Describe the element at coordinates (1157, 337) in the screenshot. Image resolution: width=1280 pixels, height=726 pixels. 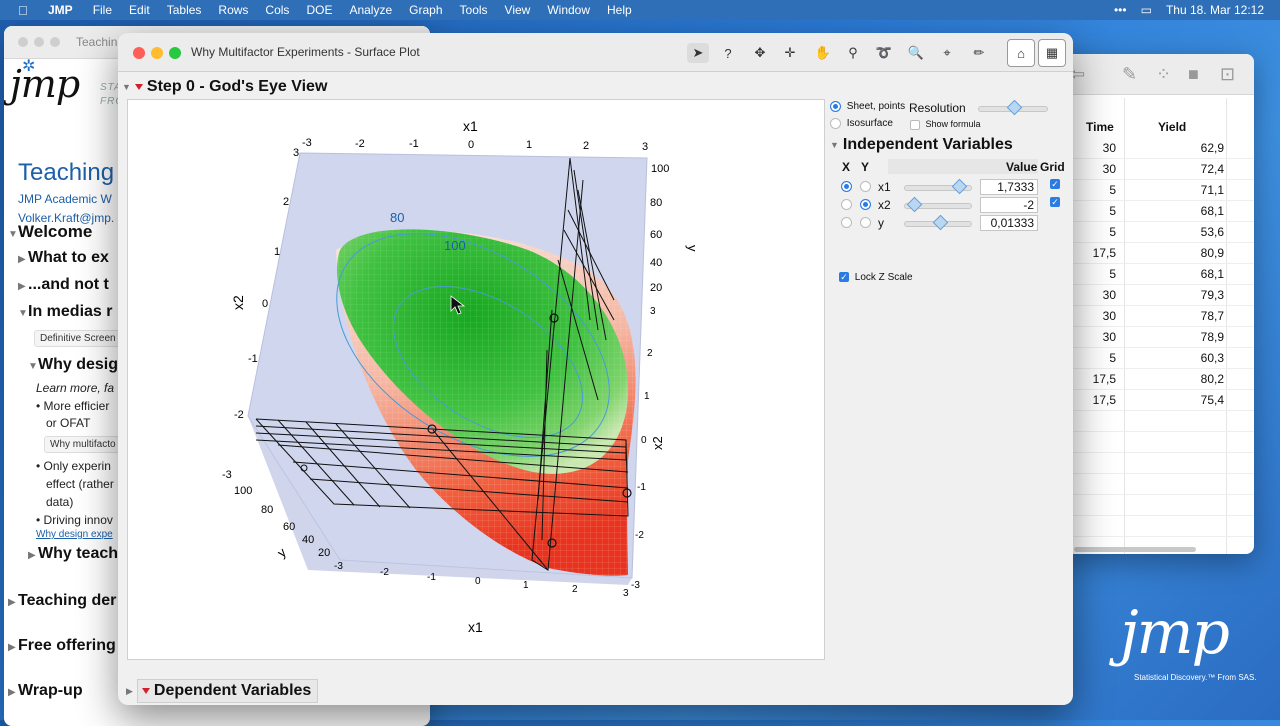
I see `table-row: 30 78,9` at that location.